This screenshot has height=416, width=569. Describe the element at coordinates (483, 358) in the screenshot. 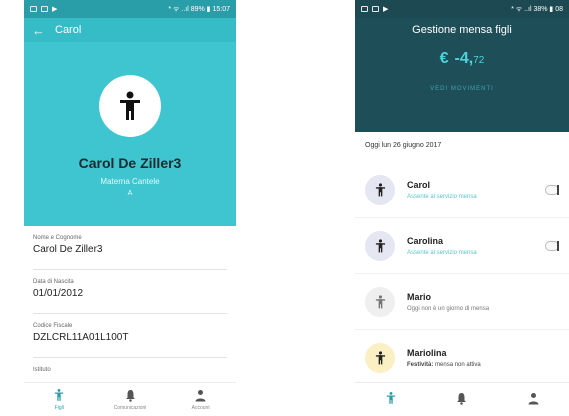

I see `list-item-text: Mariolina Festività: mensa non attiva` at that location.